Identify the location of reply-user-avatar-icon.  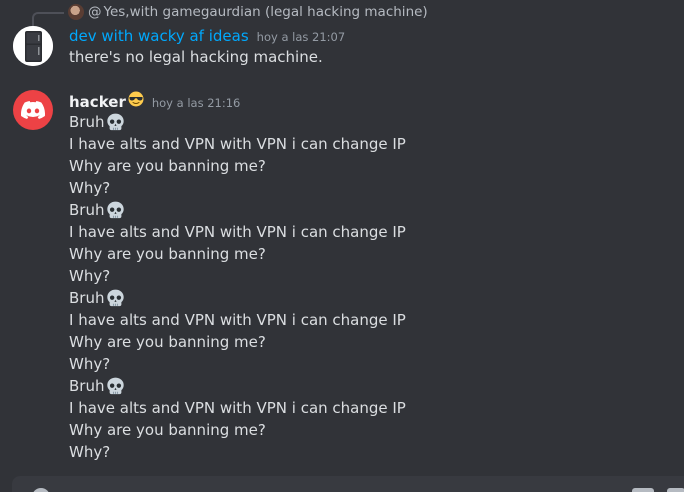
(76, 12).